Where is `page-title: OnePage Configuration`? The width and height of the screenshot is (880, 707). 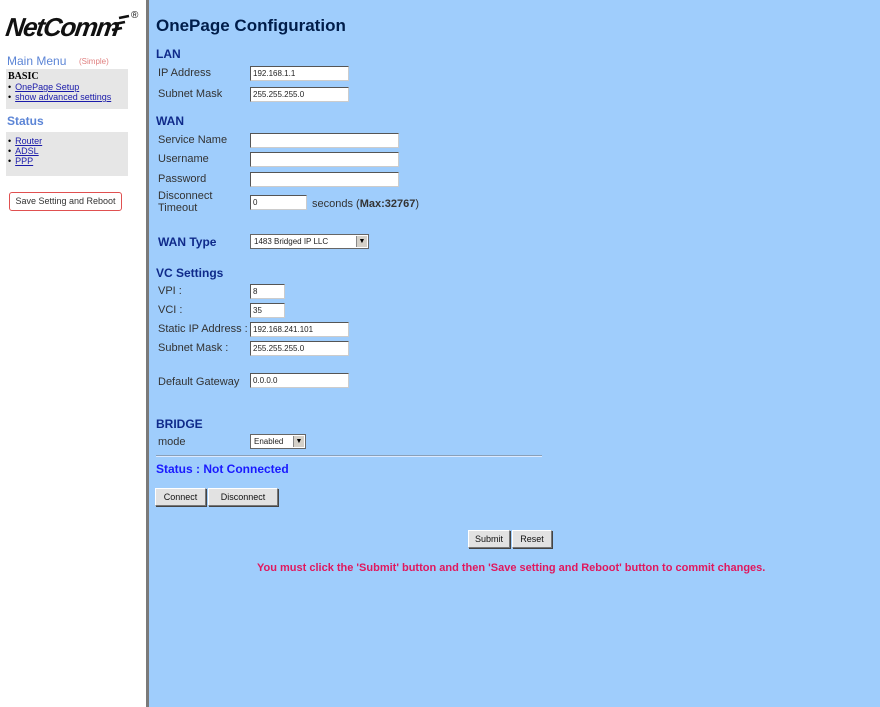 page-title: OnePage Configuration is located at coordinates (251, 25).